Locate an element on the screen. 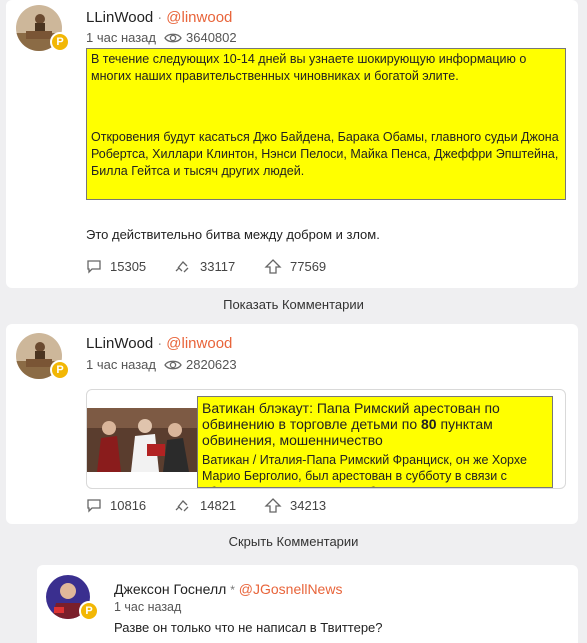 This screenshot has height=643, width=587. show-comments-button: Показать Комментарии is located at coordinates (293, 304).